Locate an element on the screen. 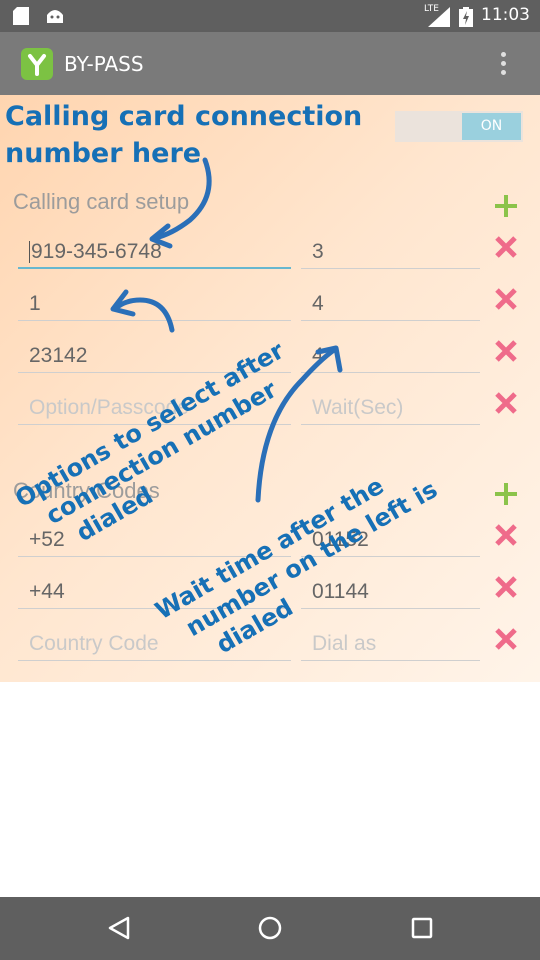 The height and width of the screenshot is (960, 540). connection-arrow is located at coordinates (182, 199).